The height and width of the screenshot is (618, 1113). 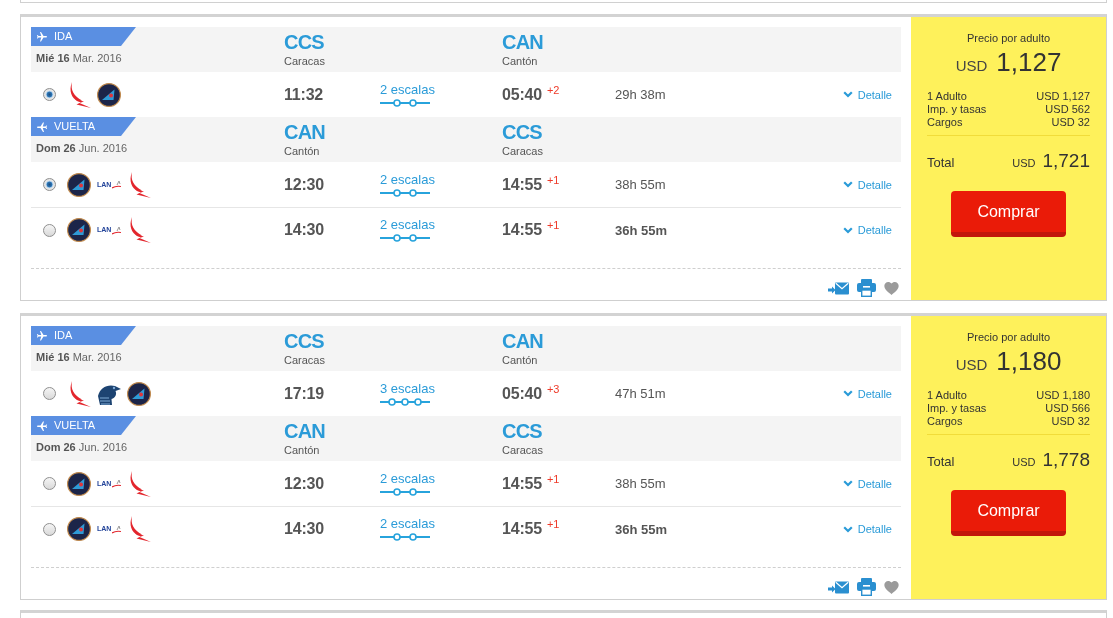 I want to click on departure-time: 11:32, so click(x=304, y=94).